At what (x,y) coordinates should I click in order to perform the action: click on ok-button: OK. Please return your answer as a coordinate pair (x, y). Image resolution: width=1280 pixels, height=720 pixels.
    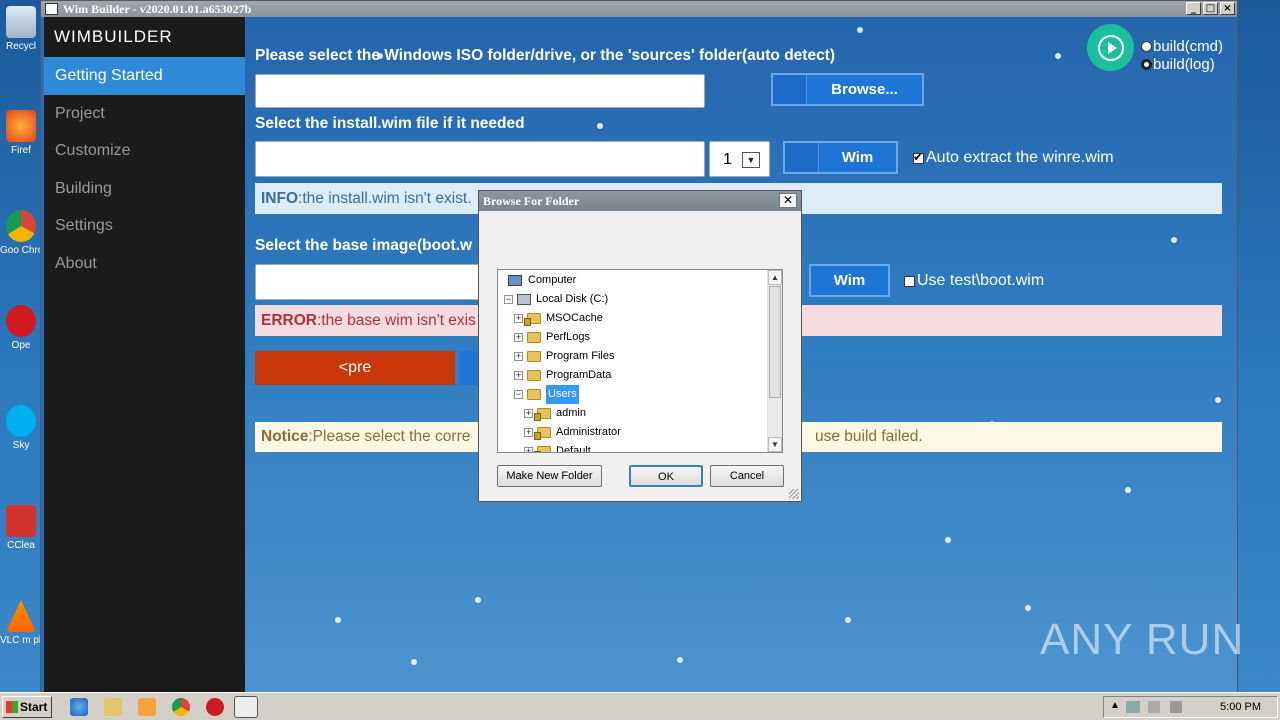
    Looking at the image, I should click on (666, 476).